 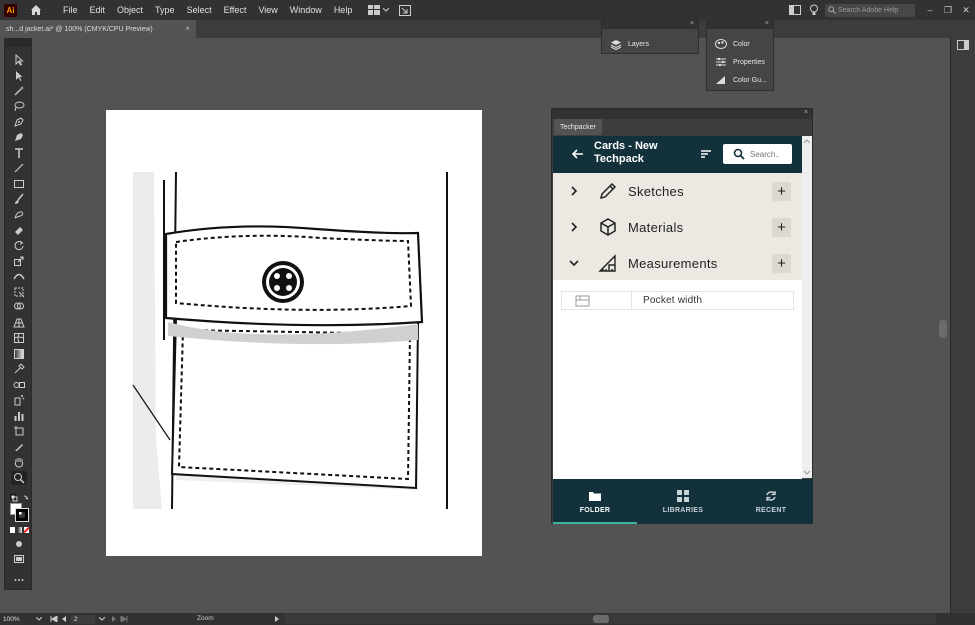 I want to click on nav-folder: FOLDER, so click(x=595, y=501).